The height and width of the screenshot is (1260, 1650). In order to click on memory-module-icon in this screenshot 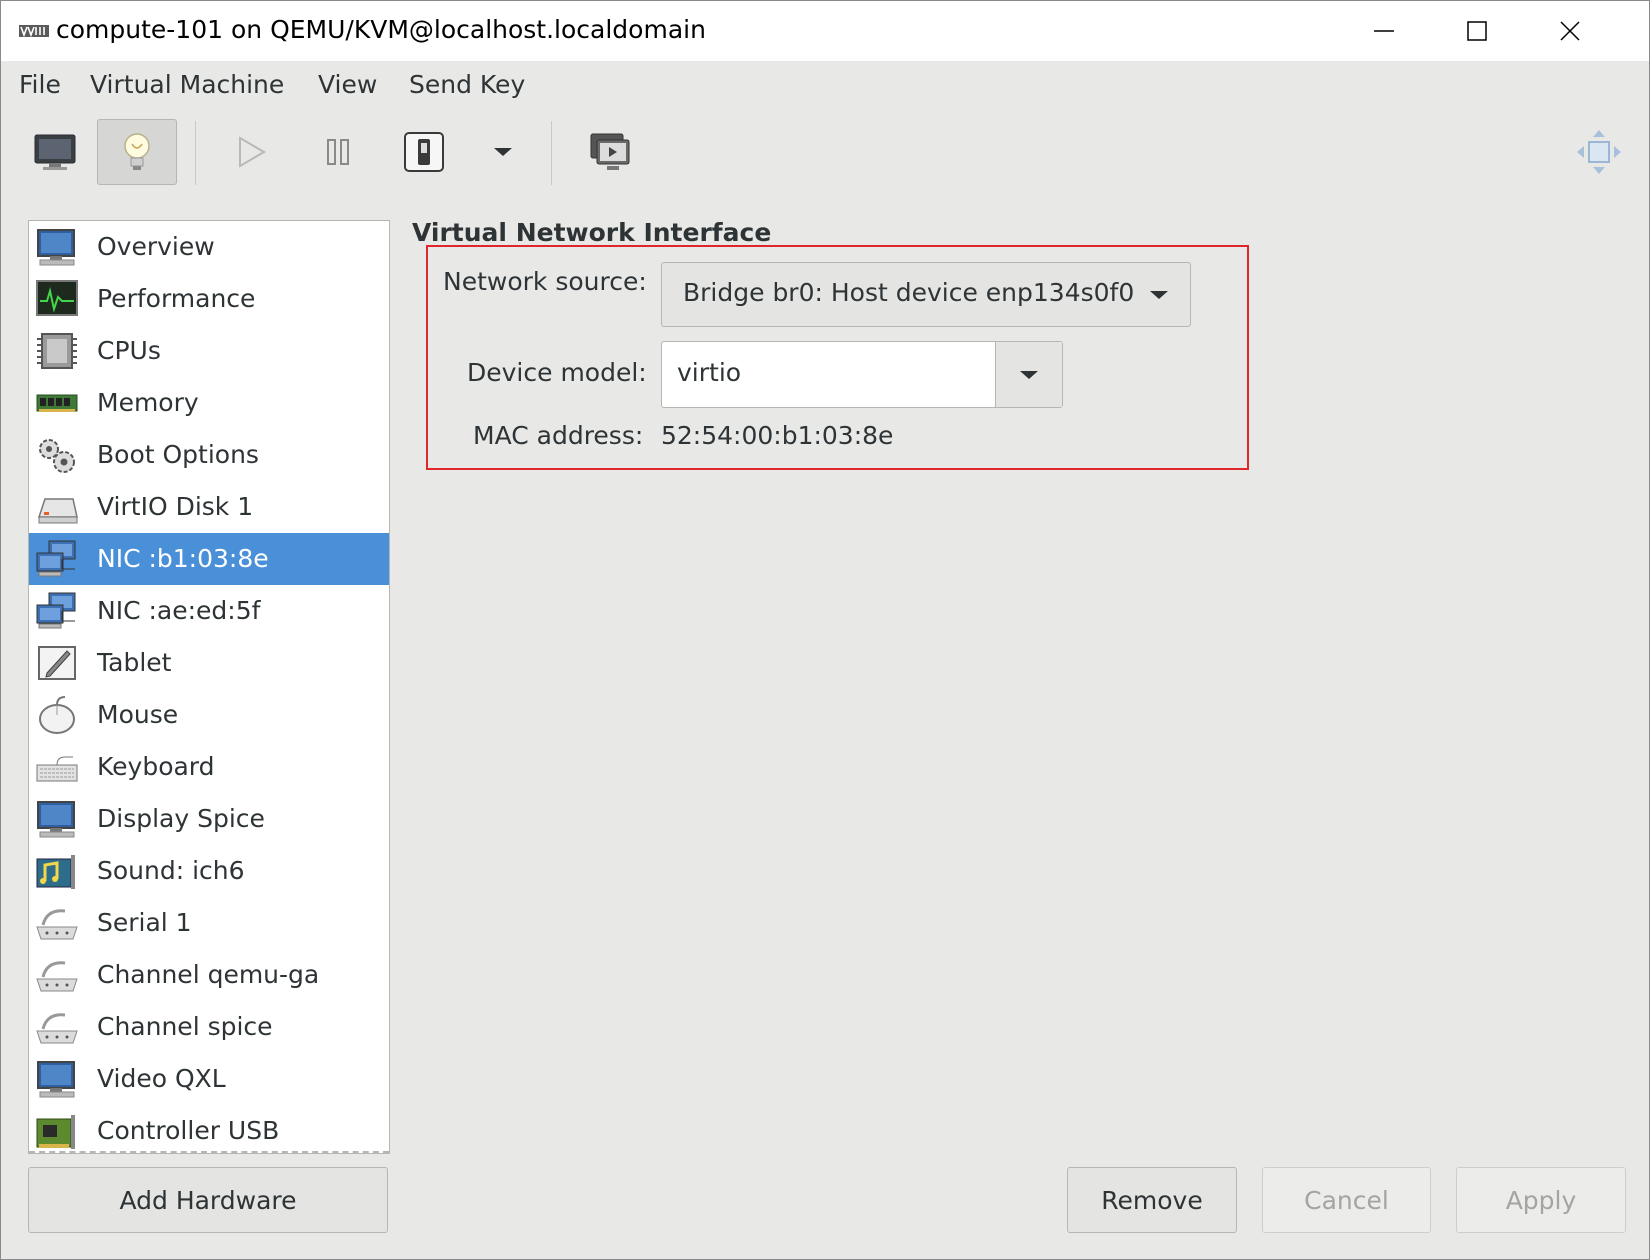, I will do `click(57, 403)`.